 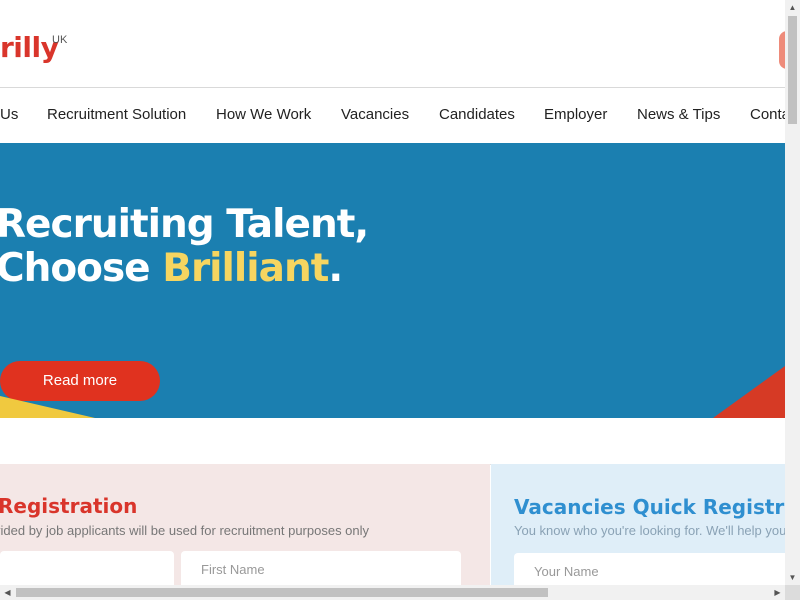 I want to click on candidate-registration-title: Registration, so click(x=69, y=506).